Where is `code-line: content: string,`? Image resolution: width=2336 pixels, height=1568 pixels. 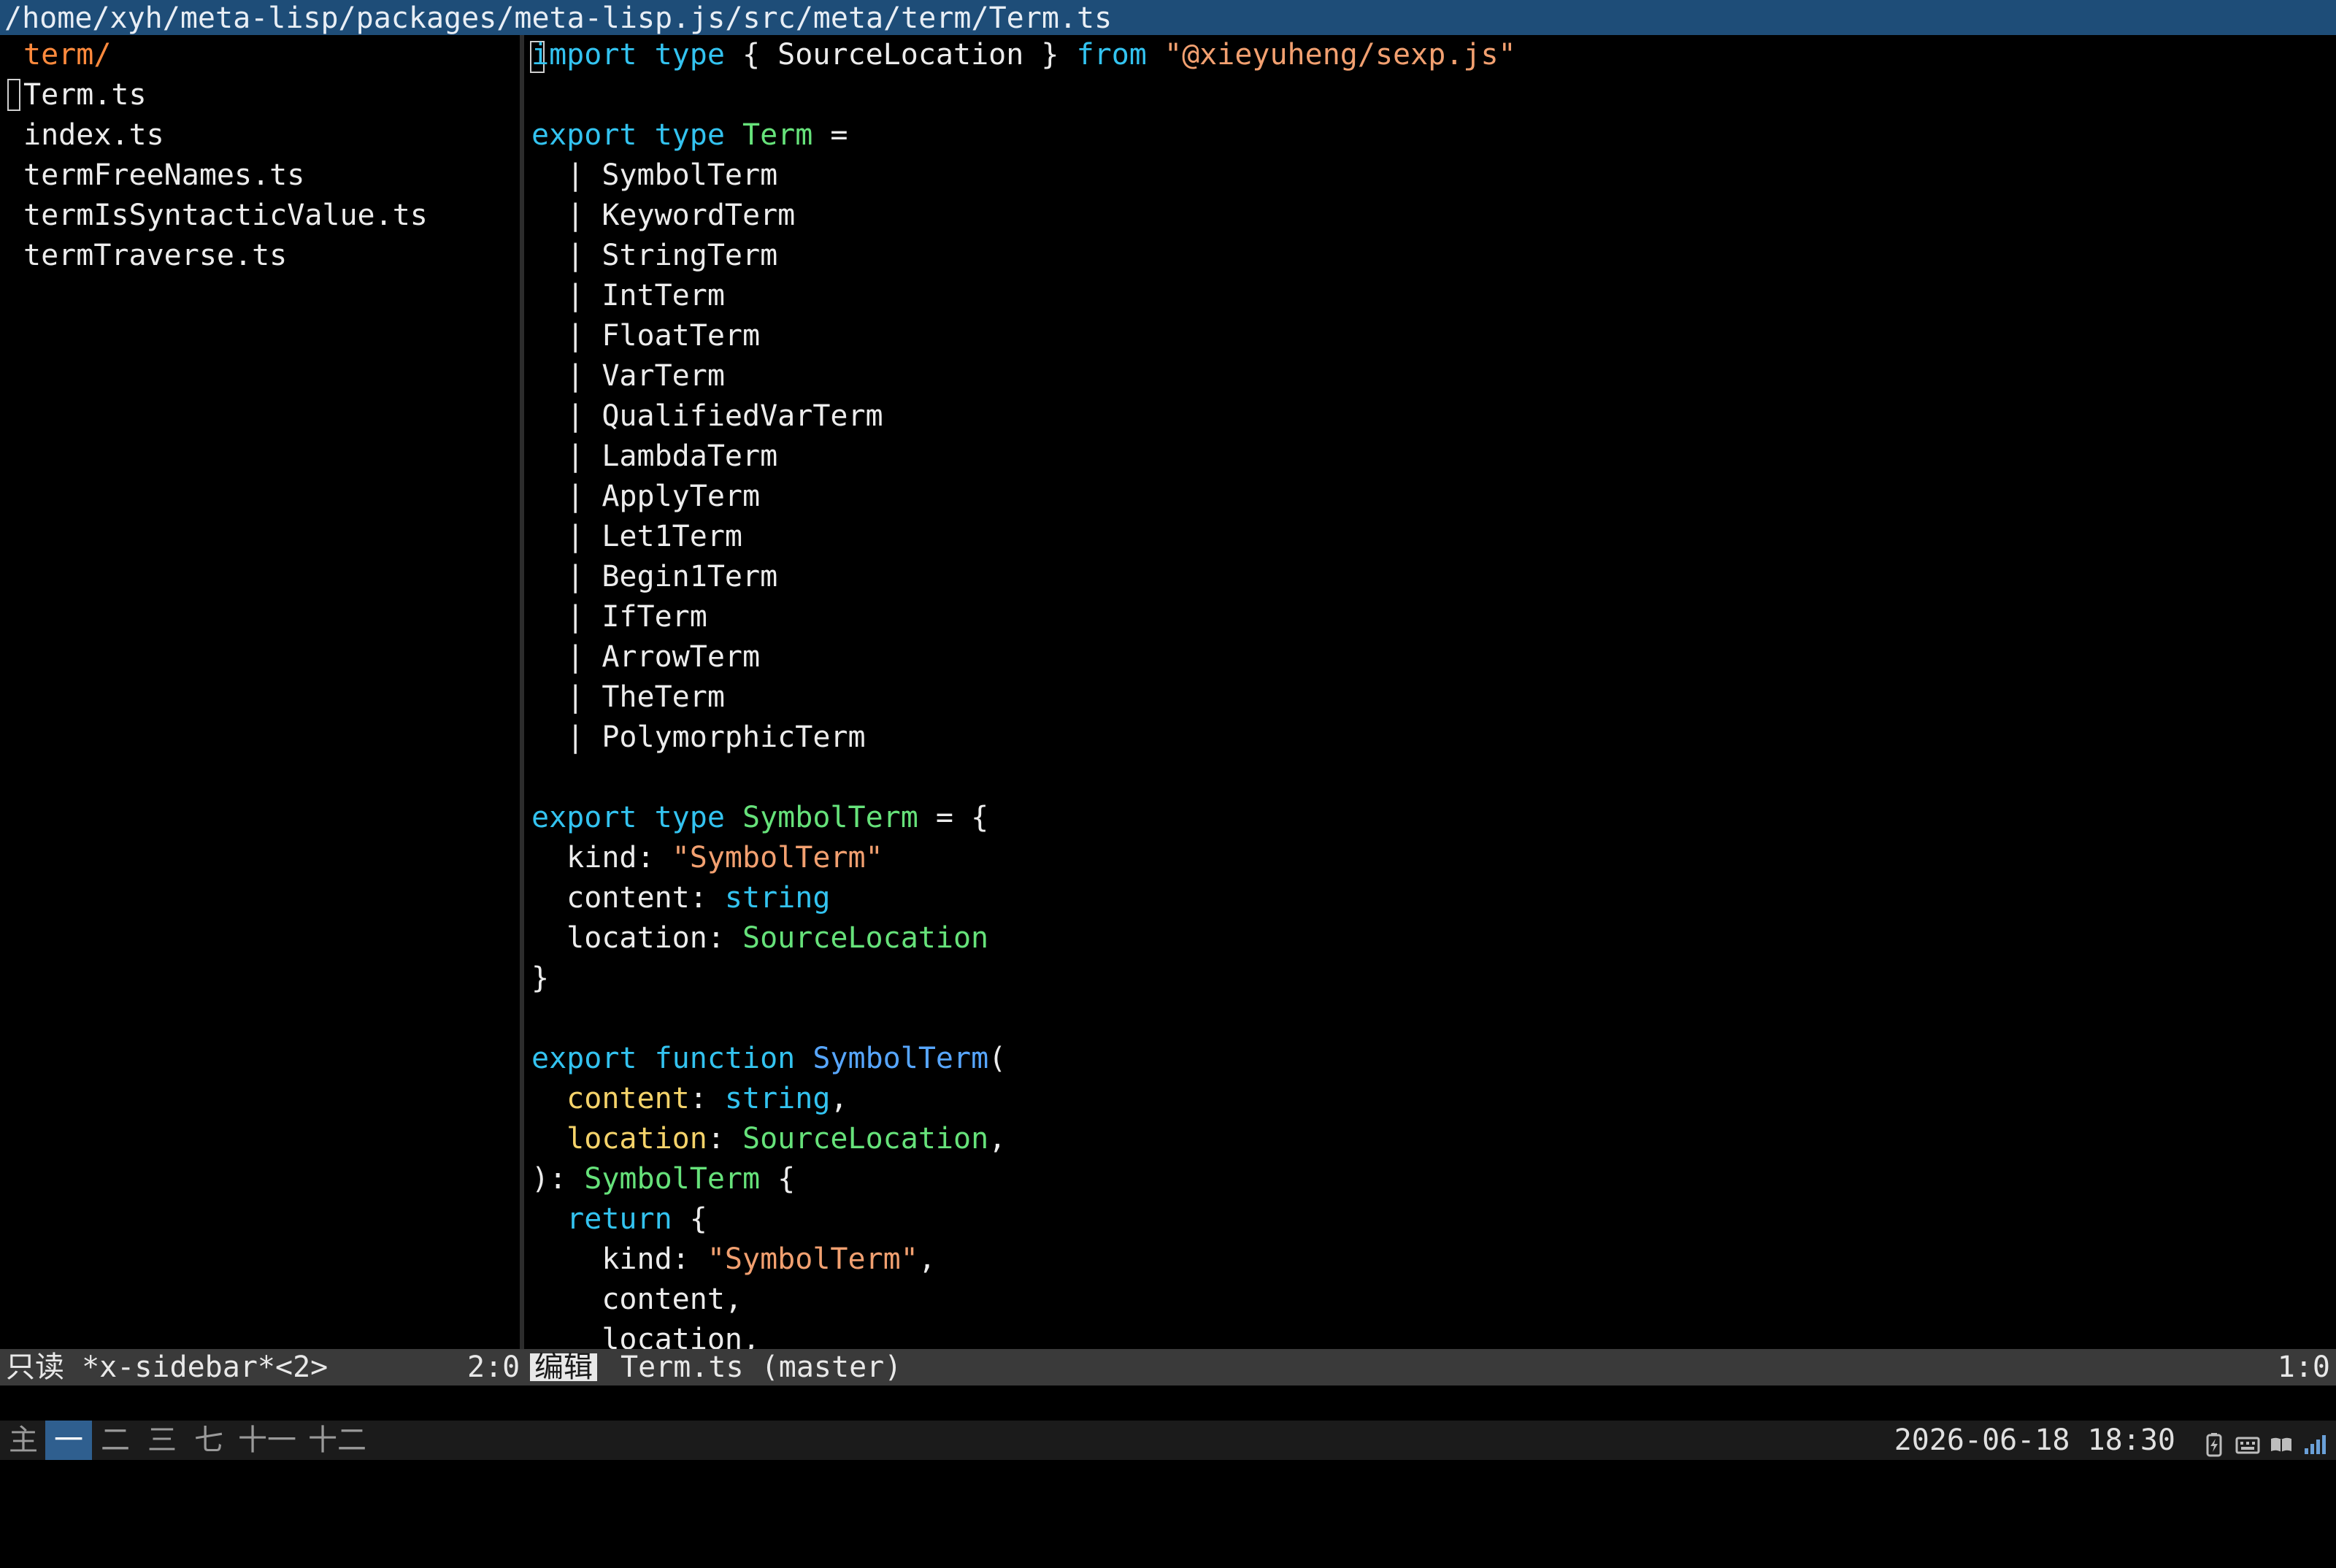
code-line: content: string, is located at coordinates (689, 1099).